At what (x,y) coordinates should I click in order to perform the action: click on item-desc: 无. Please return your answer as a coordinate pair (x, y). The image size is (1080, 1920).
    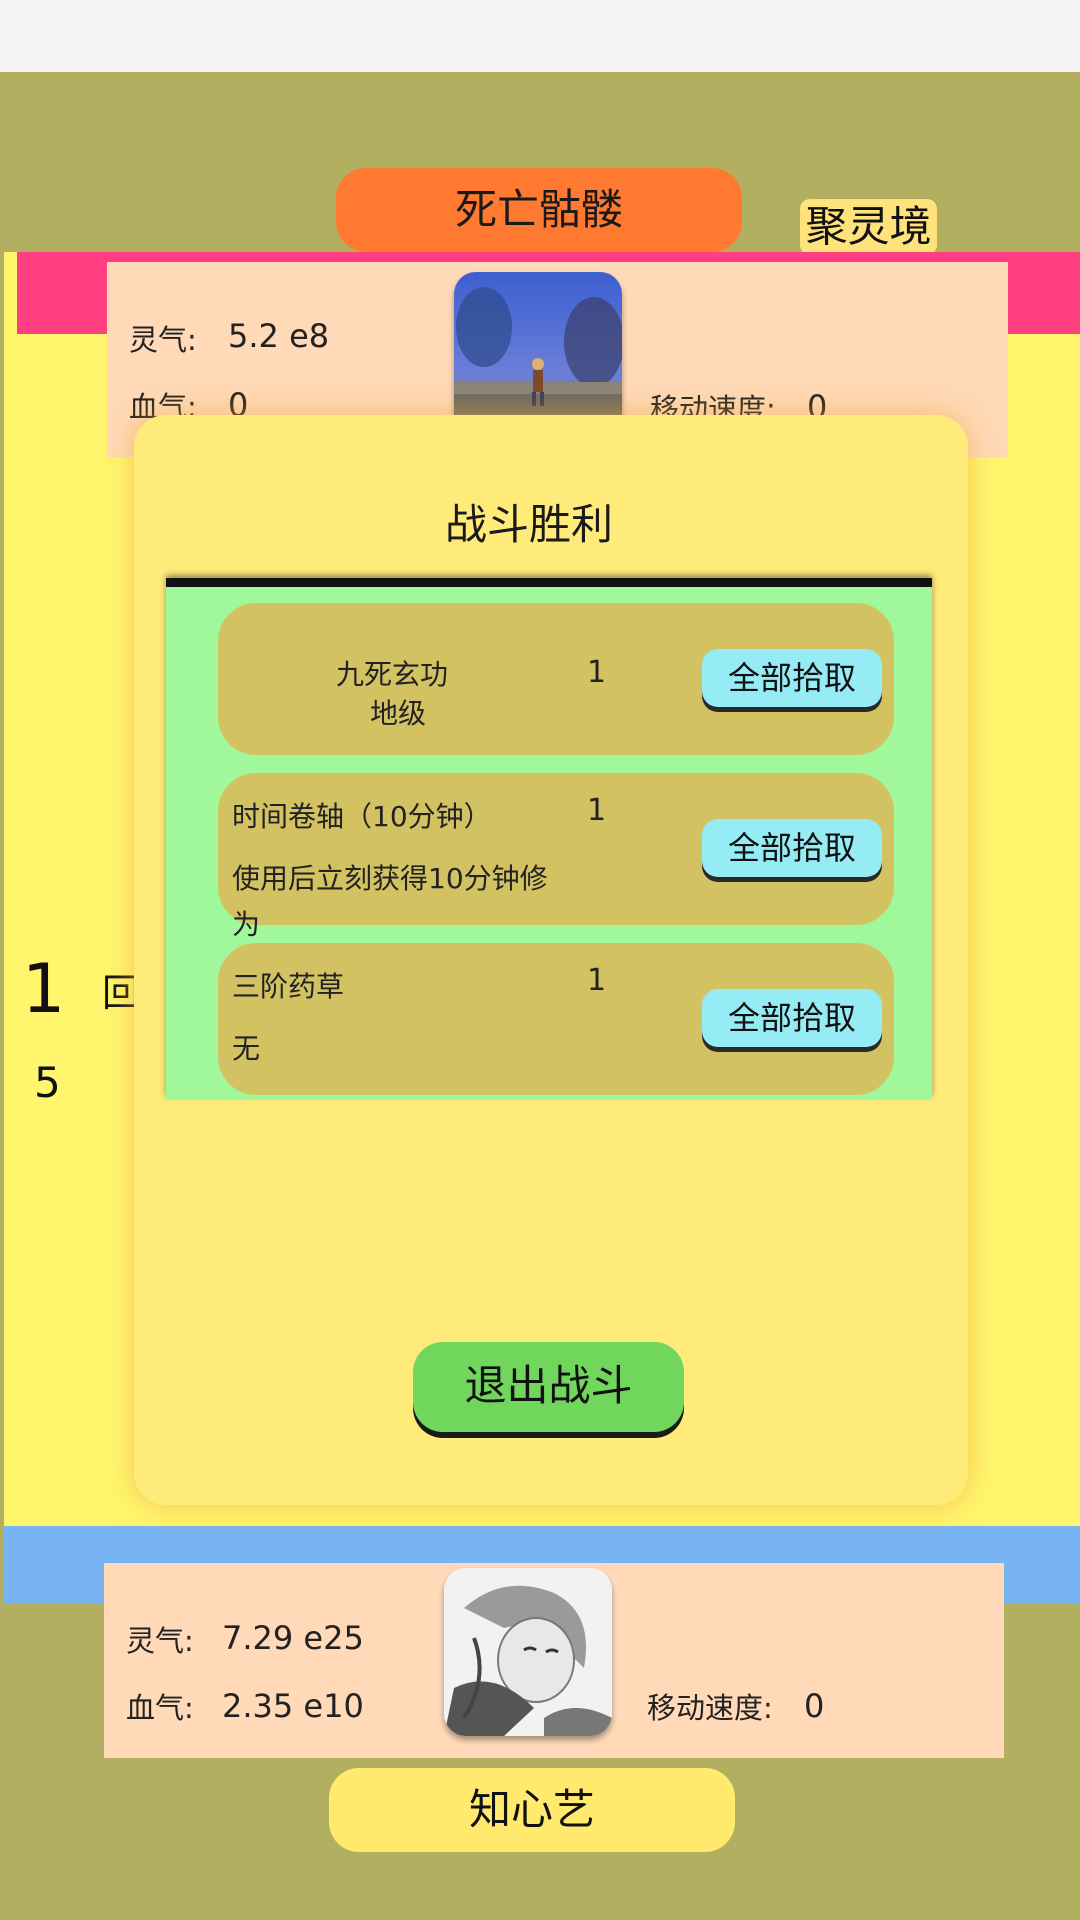
    Looking at the image, I should click on (246, 1048).